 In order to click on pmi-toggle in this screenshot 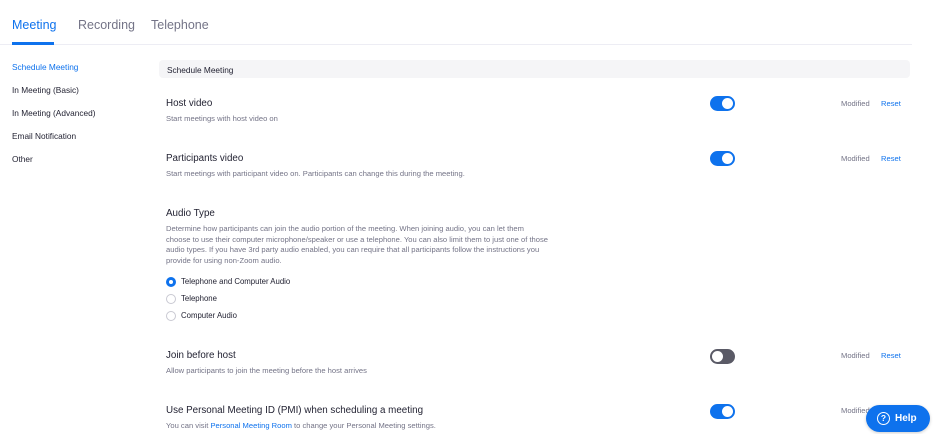, I will do `click(722, 411)`.